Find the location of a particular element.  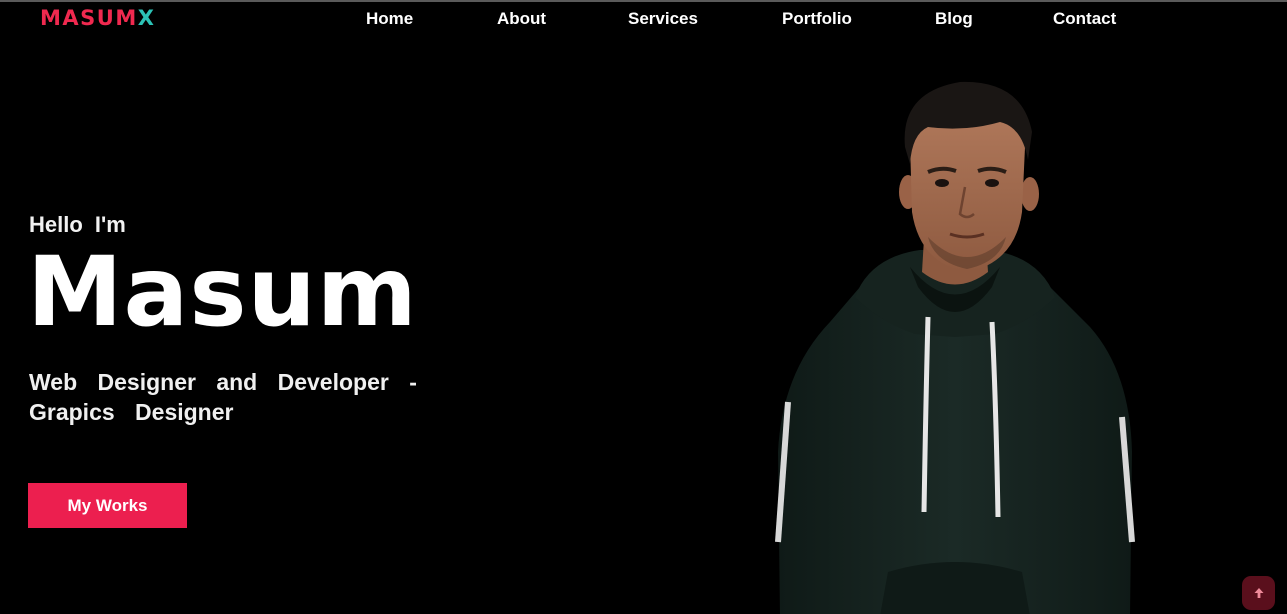

hero-role-line-1: Web Designer and Developer - is located at coordinates (223, 382).